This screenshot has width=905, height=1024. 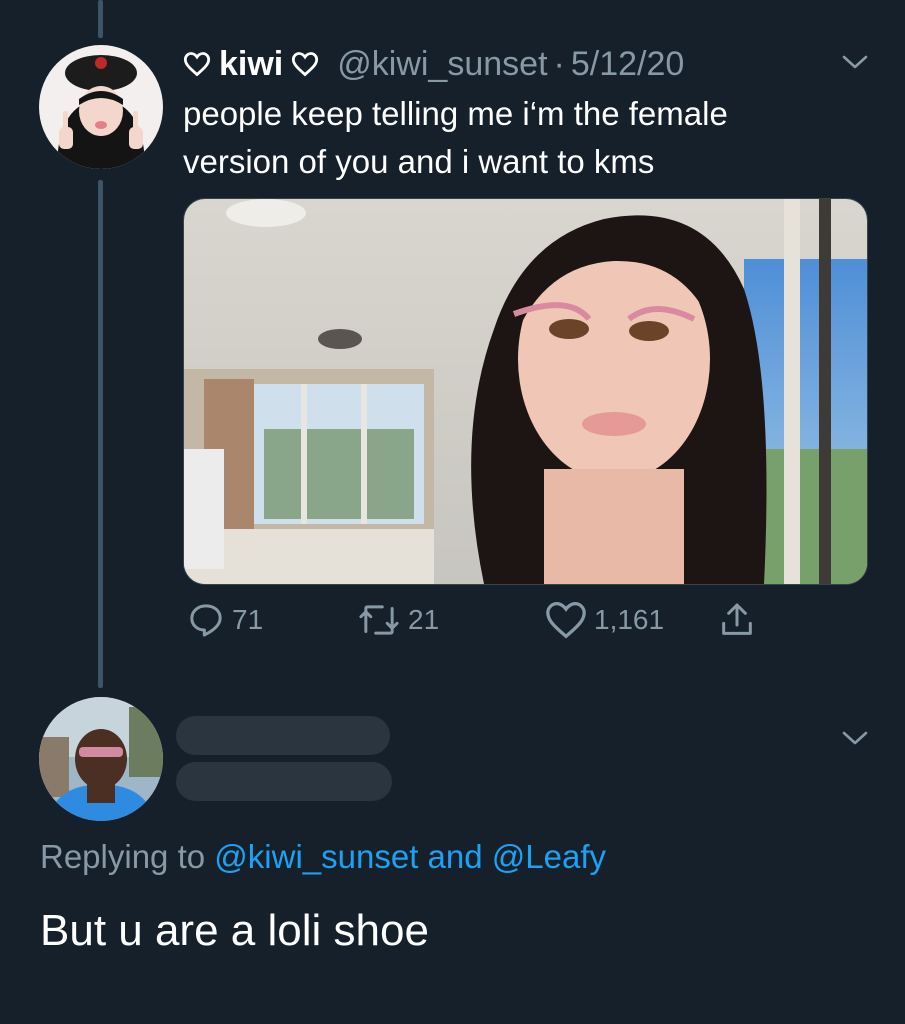 I want to click on like-count: 1,161, so click(x=629, y=619).